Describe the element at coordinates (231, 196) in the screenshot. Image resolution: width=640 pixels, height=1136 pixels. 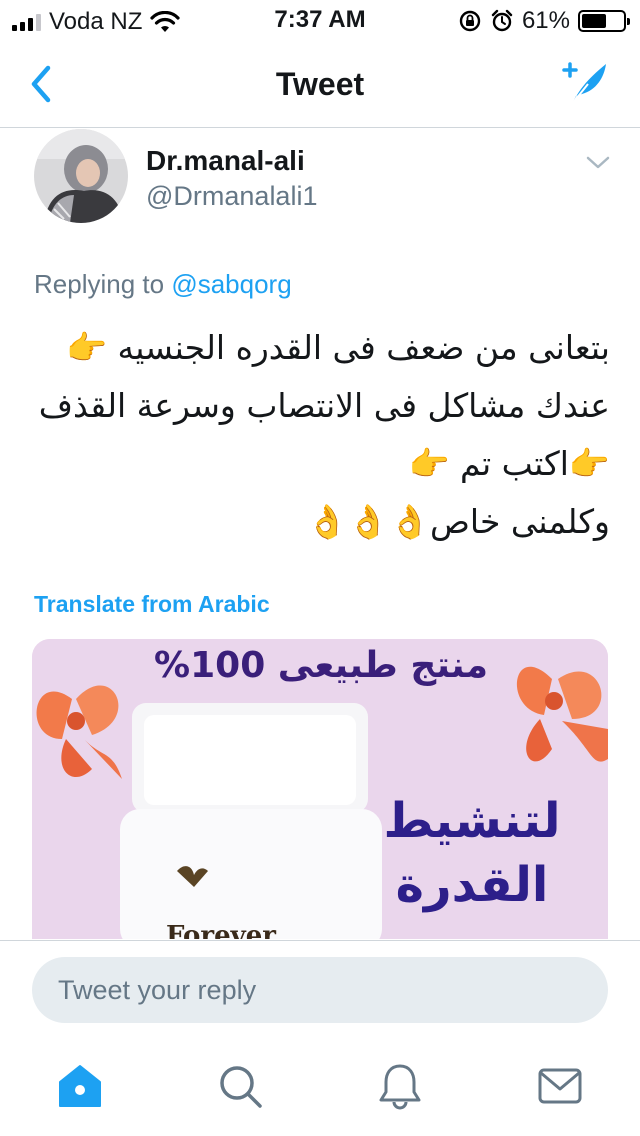
I see `author-handle: @Drmanalali1` at that location.